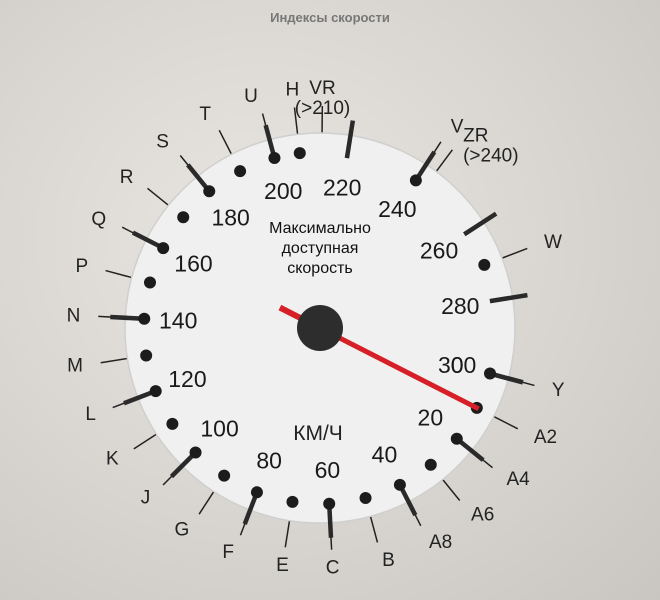  What do you see at coordinates (460, 306) in the screenshot?
I see `speed-label: 280` at bounding box center [460, 306].